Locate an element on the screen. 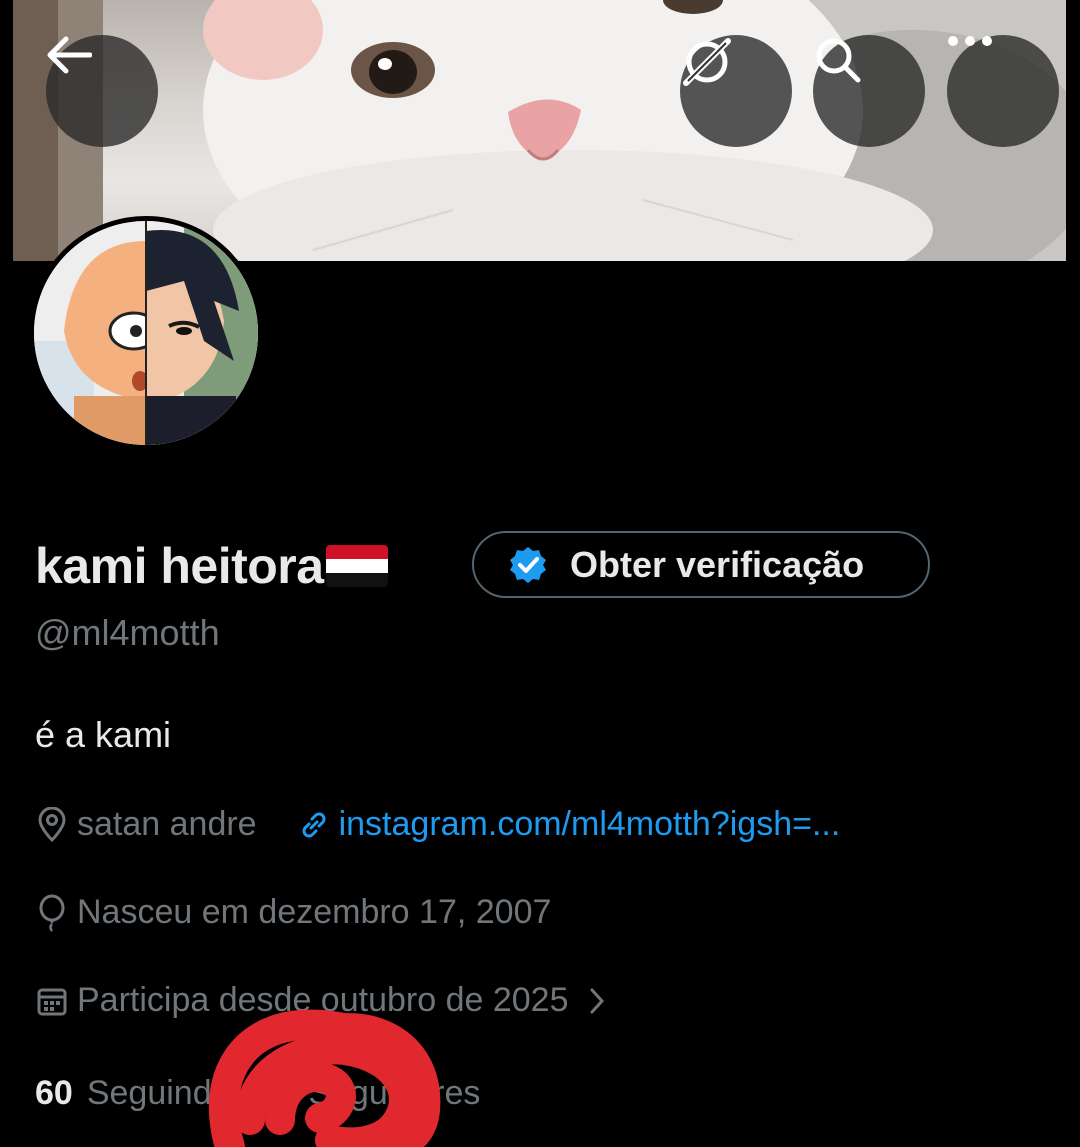 The width and height of the screenshot is (1080, 1147). following-link: 60 Seguindo is located at coordinates (133, 1093).